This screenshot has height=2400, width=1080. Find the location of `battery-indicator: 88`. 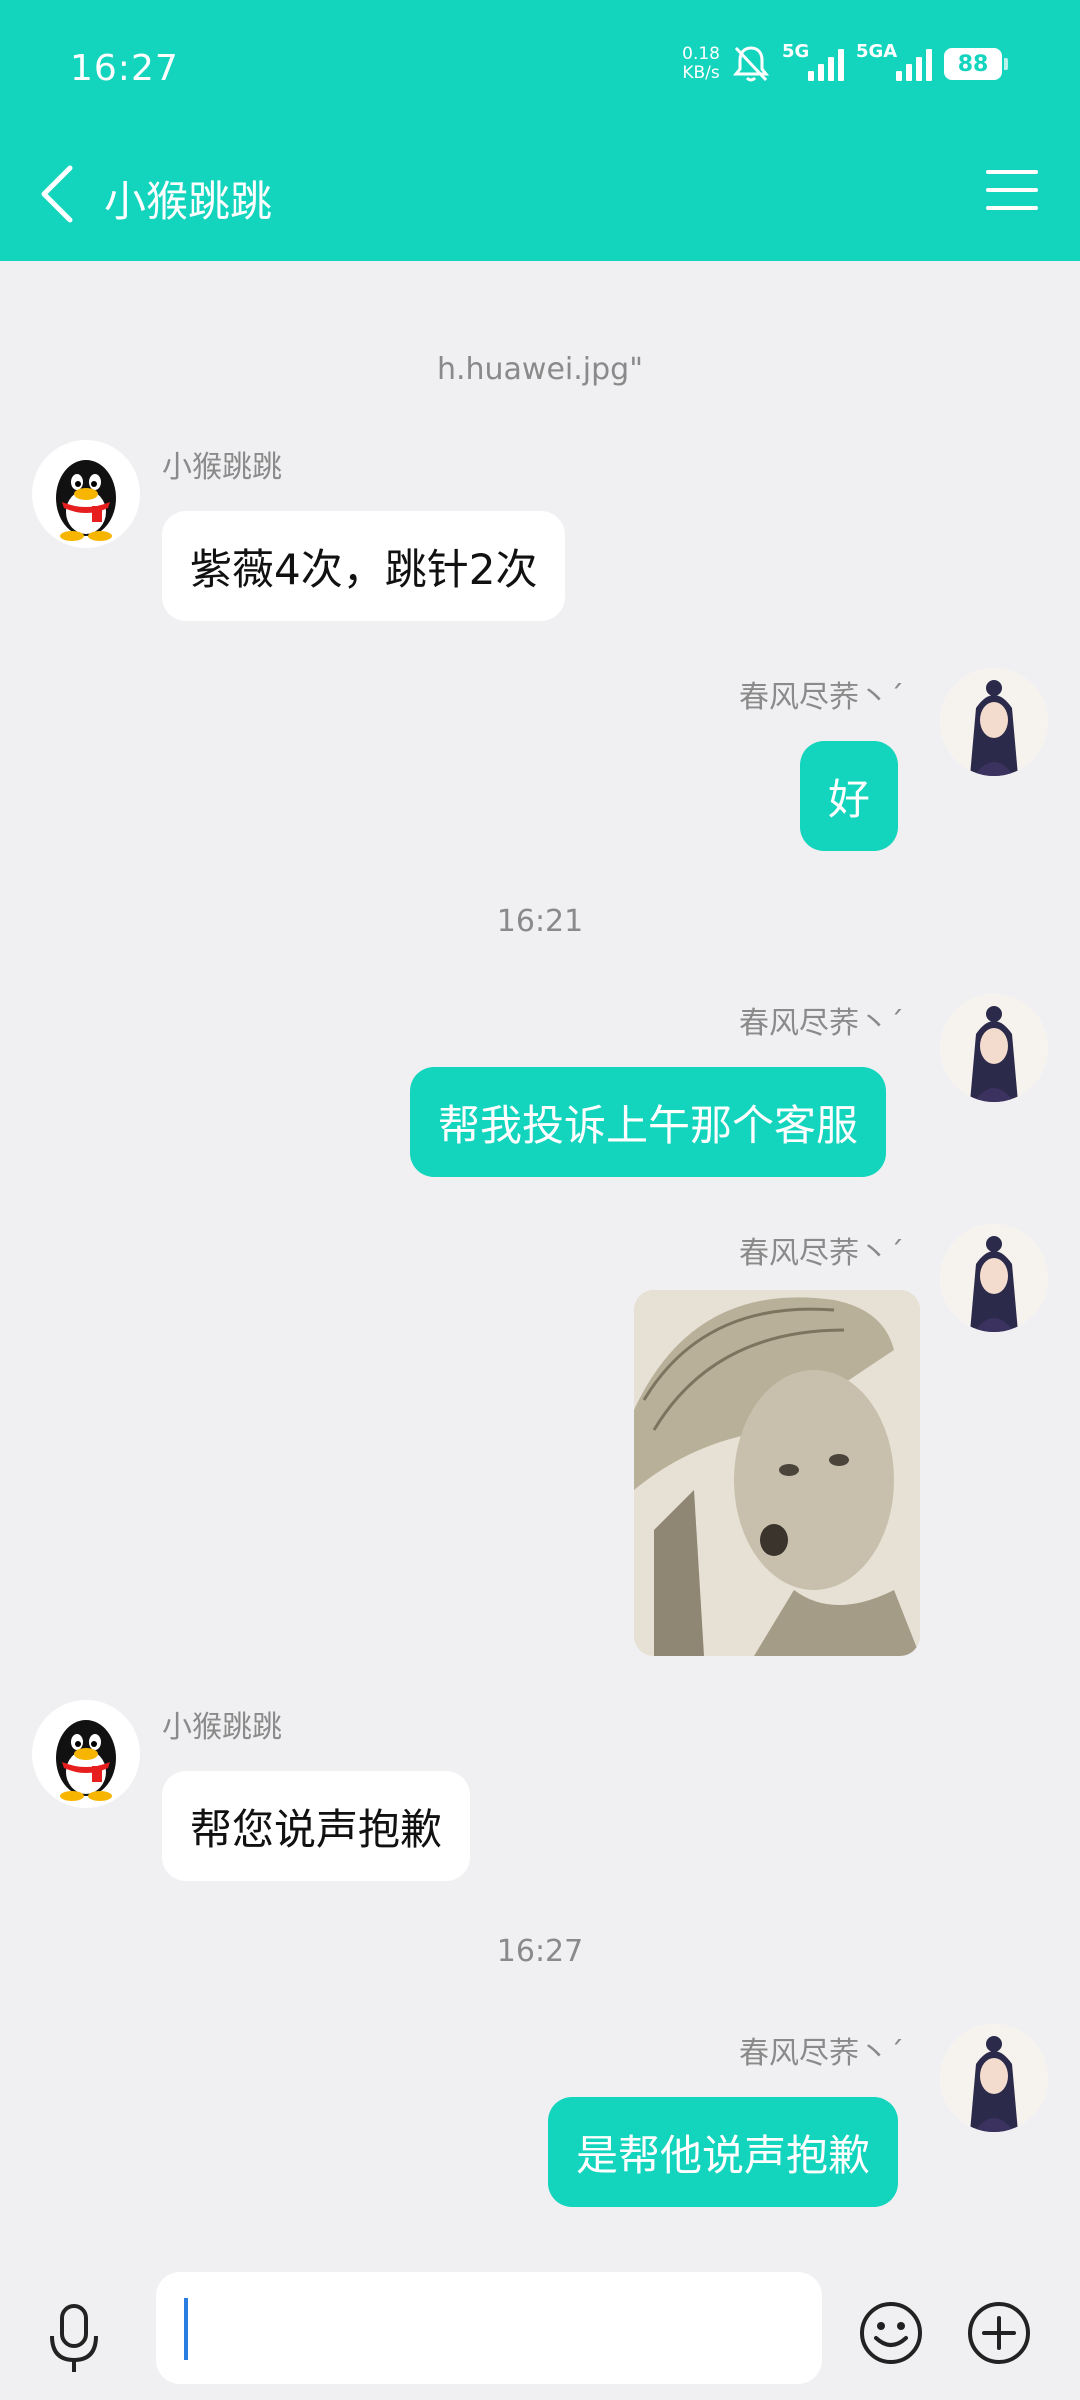

battery-indicator: 88 is located at coordinates (976, 64).